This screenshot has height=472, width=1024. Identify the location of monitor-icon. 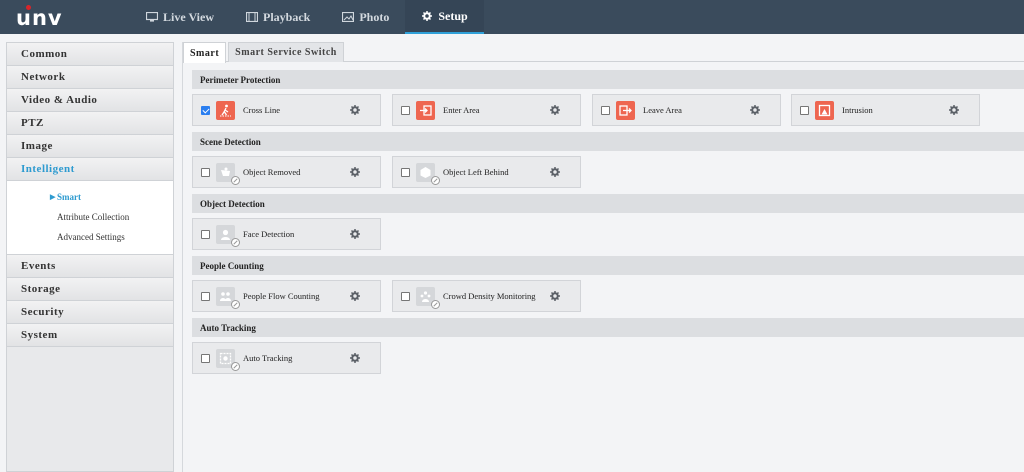
(152, 17).